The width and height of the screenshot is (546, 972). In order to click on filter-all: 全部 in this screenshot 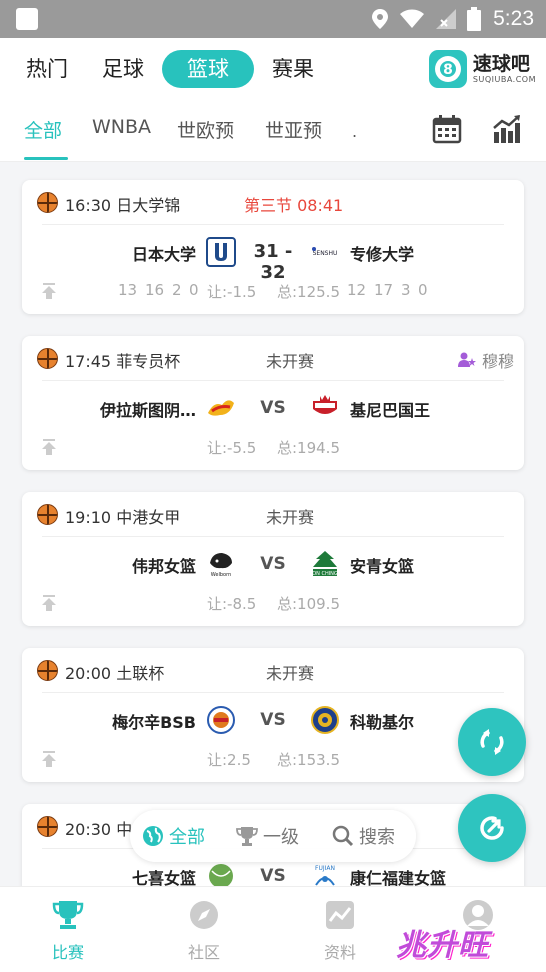, I will do `click(173, 836)`.